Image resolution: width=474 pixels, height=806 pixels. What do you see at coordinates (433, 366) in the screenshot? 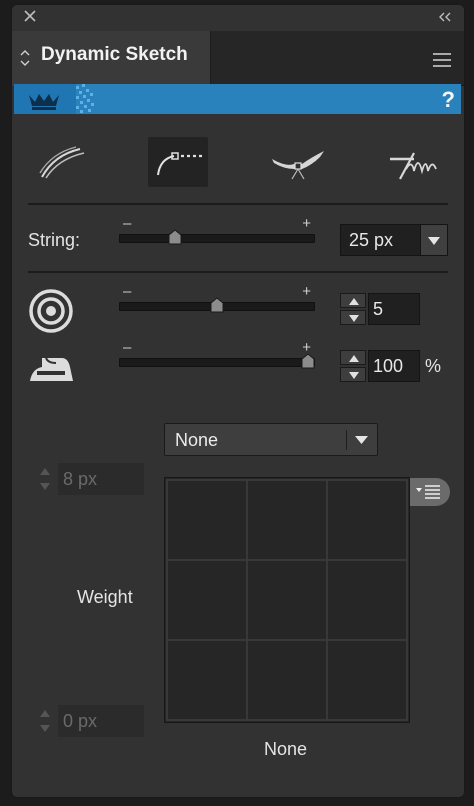
I see `percent-unit-label: %` at bounding box center [433, 366].